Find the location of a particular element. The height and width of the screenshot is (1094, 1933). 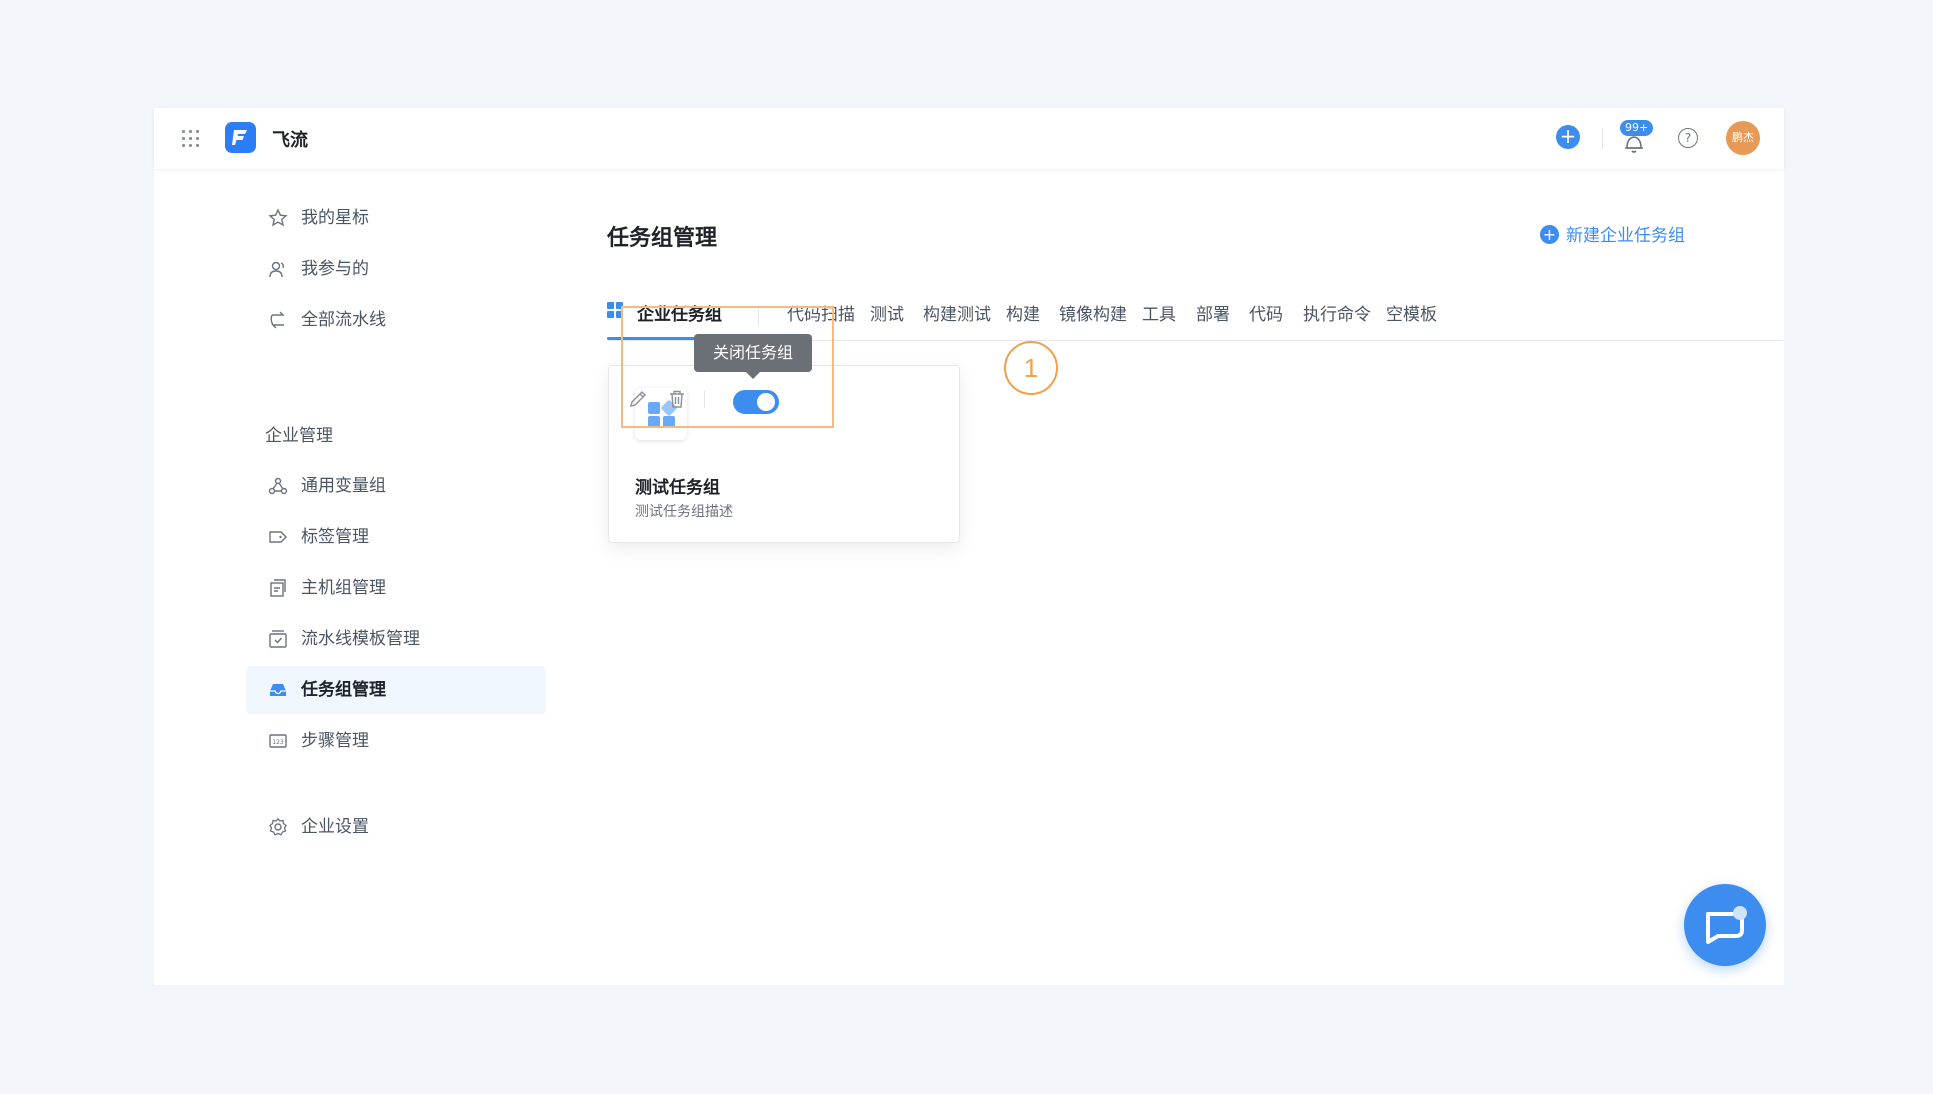

gear-icon is located at coordinates (278, 826).